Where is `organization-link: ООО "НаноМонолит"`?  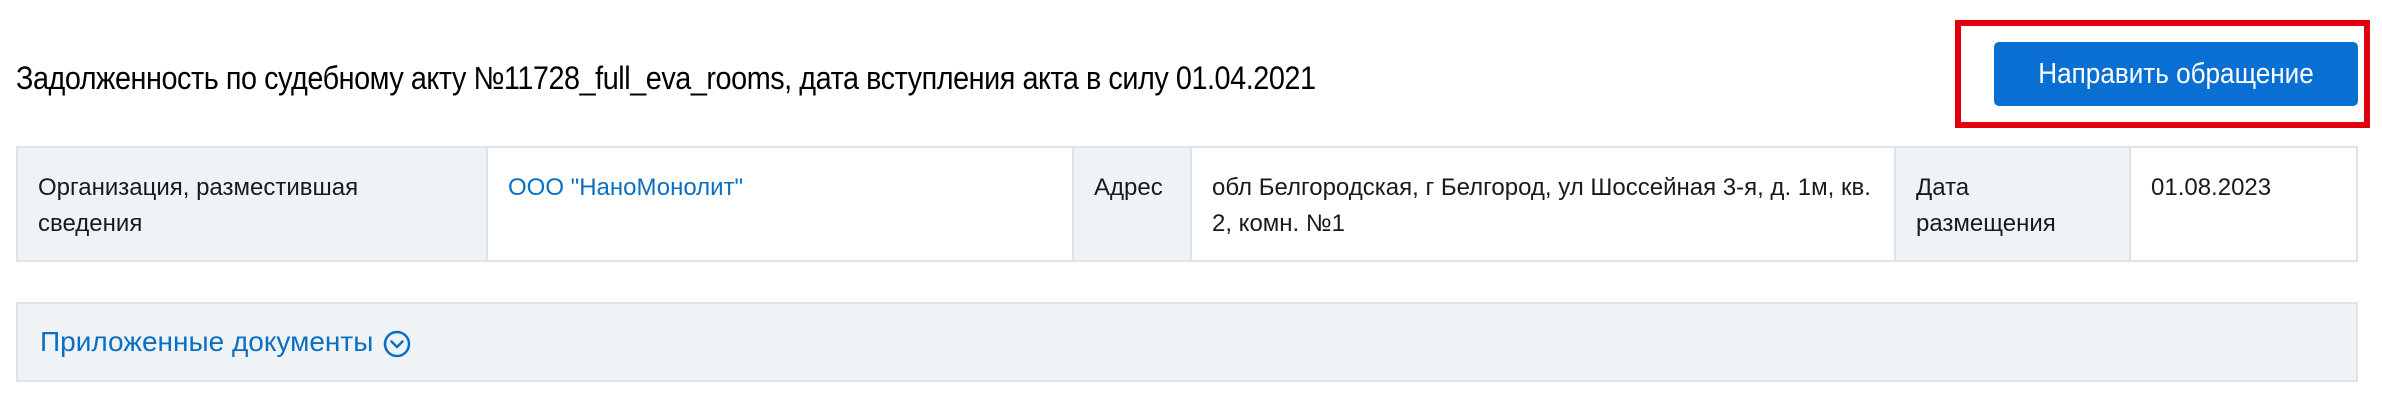
organization-link: ООО "НаноМонолит" is located at coordinates (625, 187).